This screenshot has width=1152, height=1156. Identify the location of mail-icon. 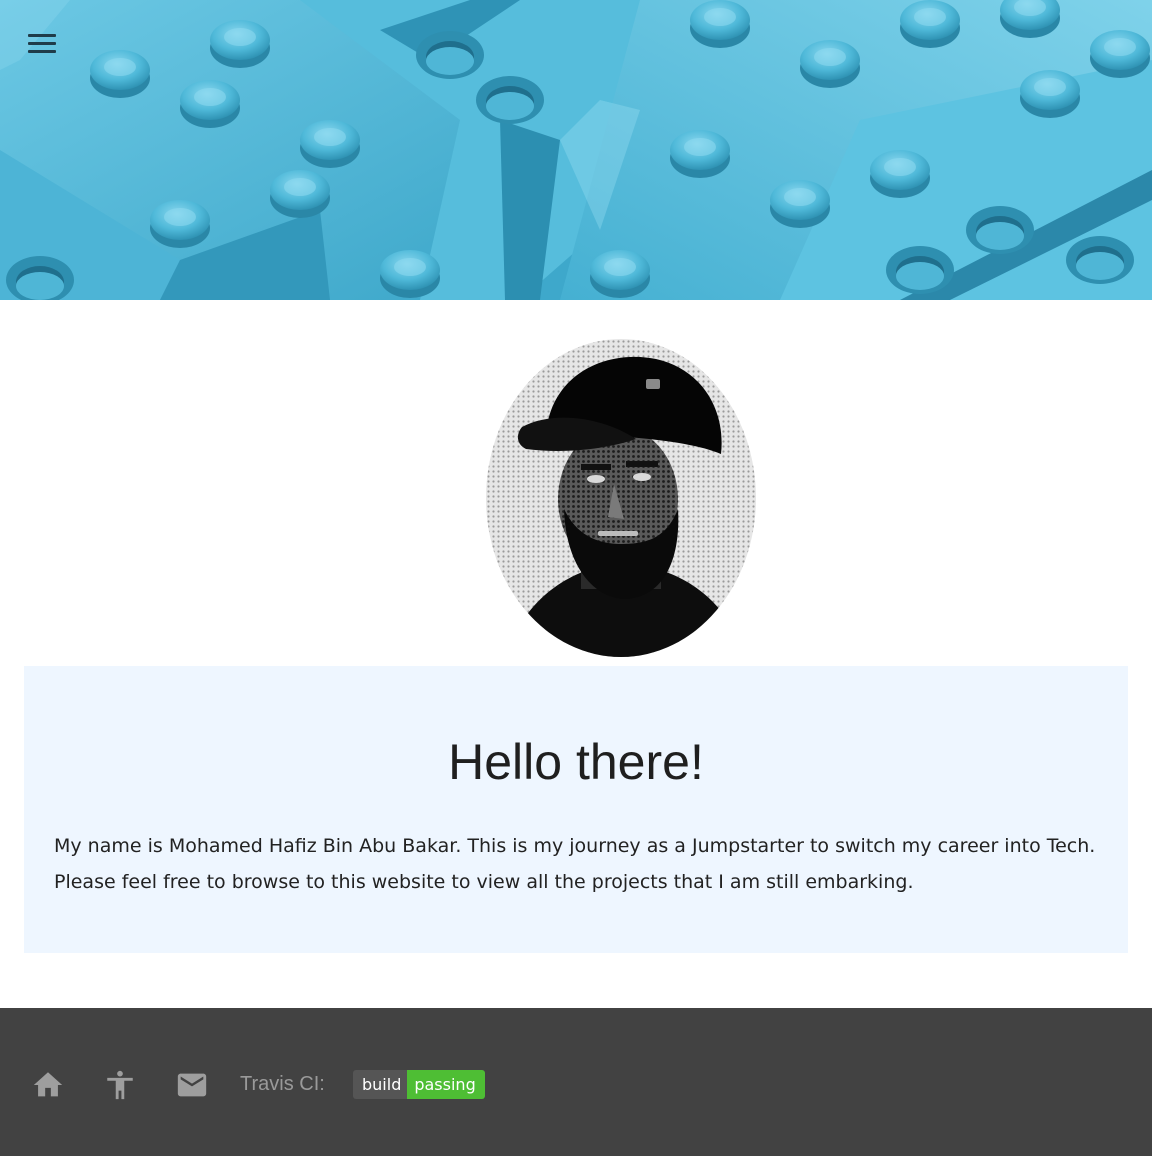
(192, 1085).